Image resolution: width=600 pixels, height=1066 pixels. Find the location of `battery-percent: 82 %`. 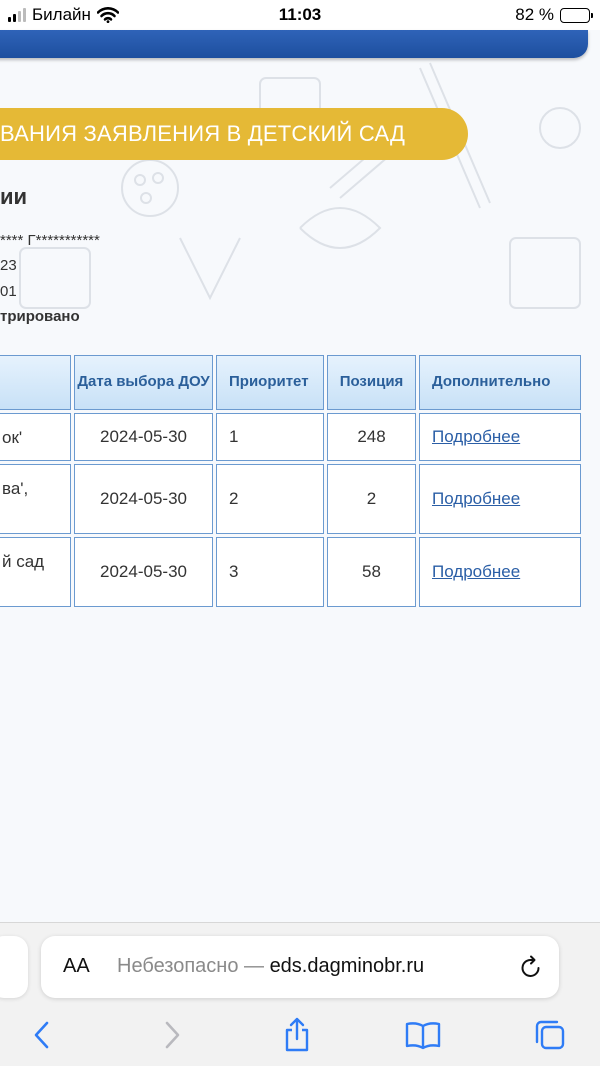

battery-percent: 82 % is located at coordinates (534, 14).